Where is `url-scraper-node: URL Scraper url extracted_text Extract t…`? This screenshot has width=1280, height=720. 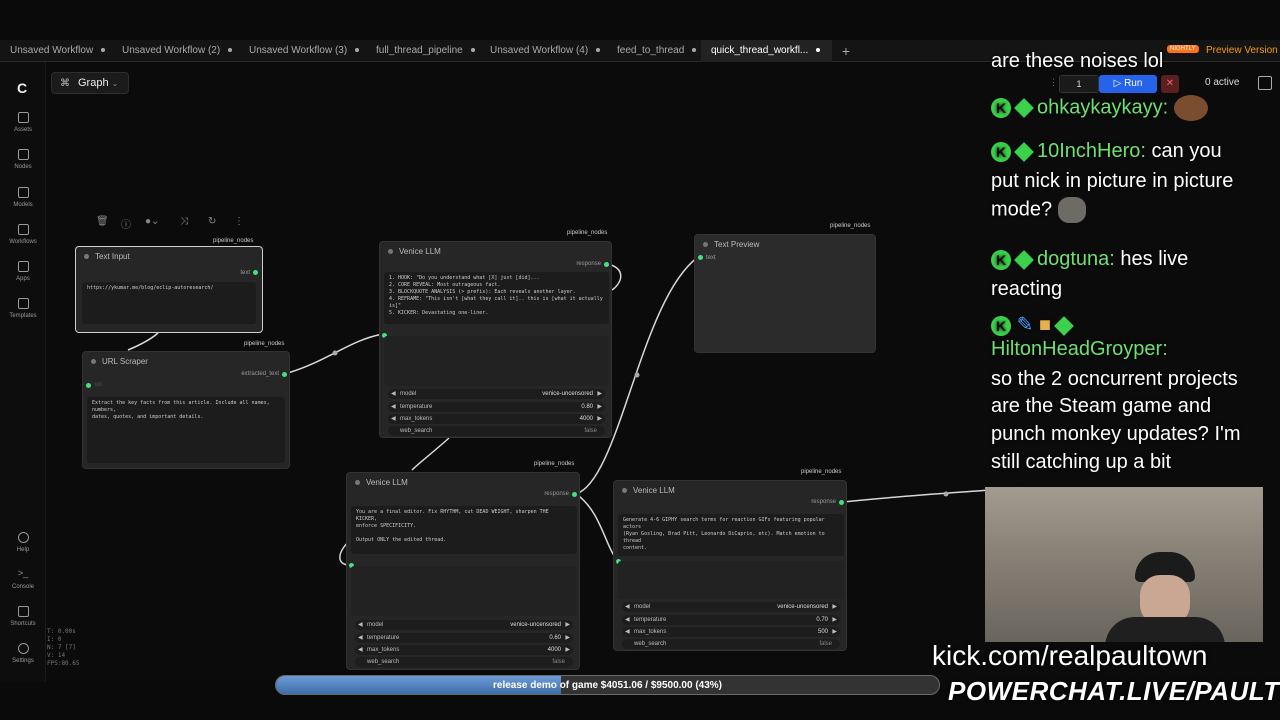 url-scraper-node: URL Scraper url extracted_text Extract t… is located at coordinates (186, 410).